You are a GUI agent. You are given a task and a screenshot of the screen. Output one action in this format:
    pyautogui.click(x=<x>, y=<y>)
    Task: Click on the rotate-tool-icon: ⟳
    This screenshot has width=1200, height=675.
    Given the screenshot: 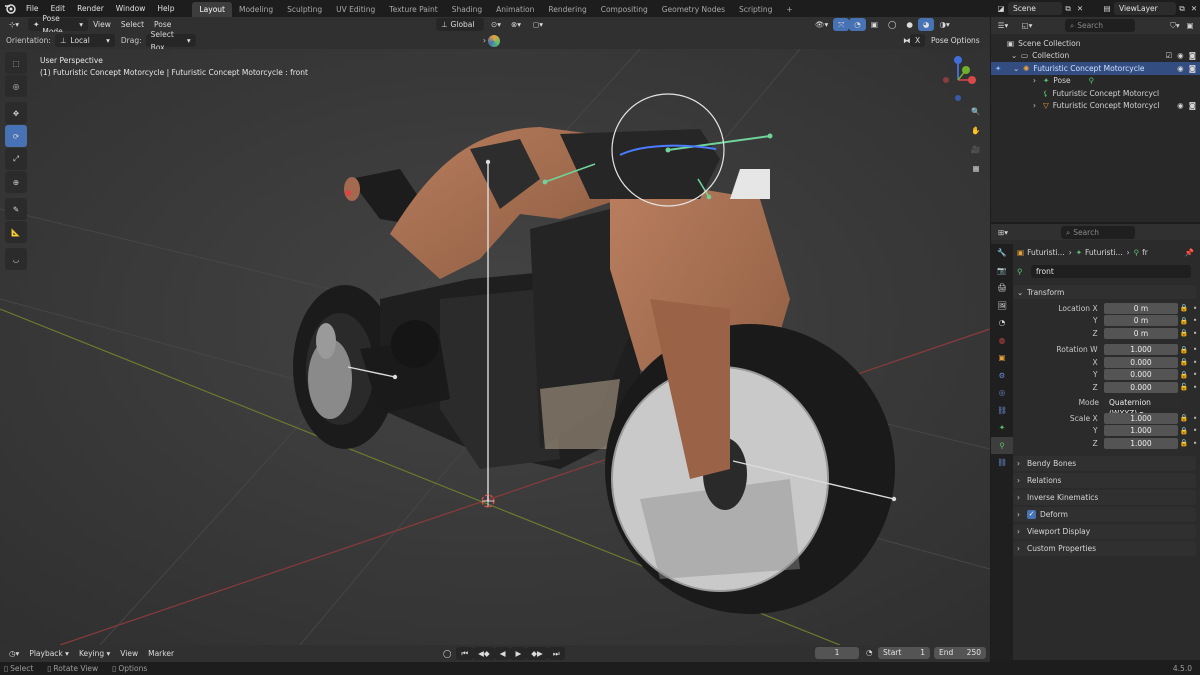 What is the action you would take?
    pyautogui.click(x=16, y=136)
    